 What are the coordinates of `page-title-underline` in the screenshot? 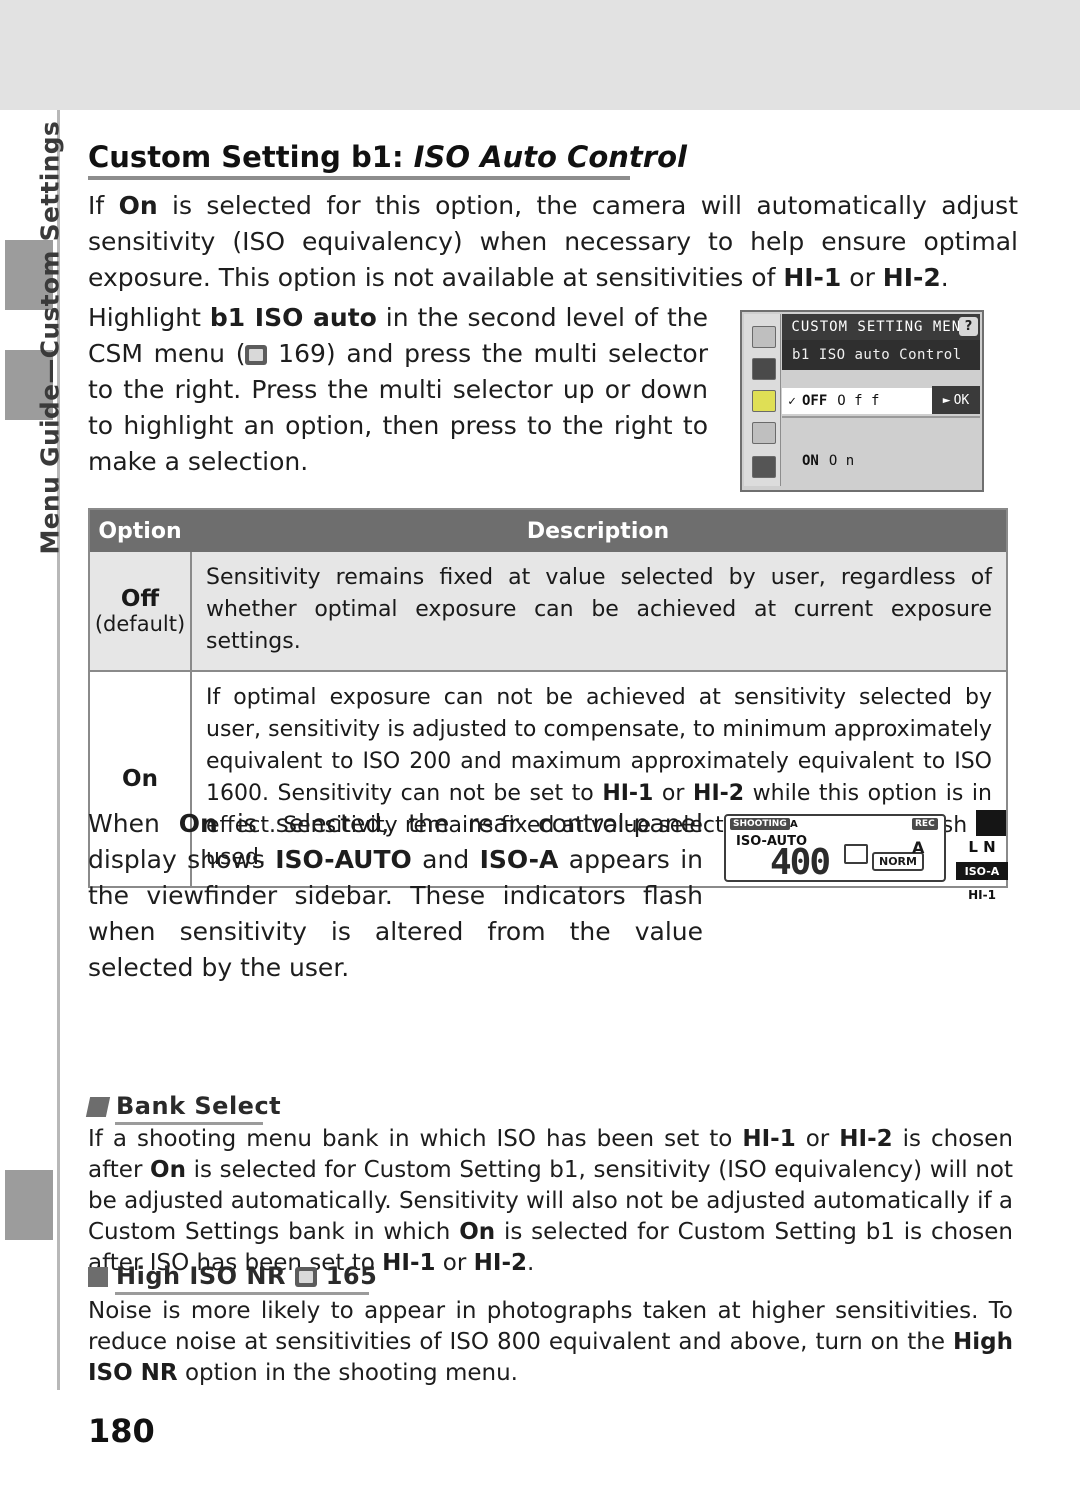 It's located at (359, 178).